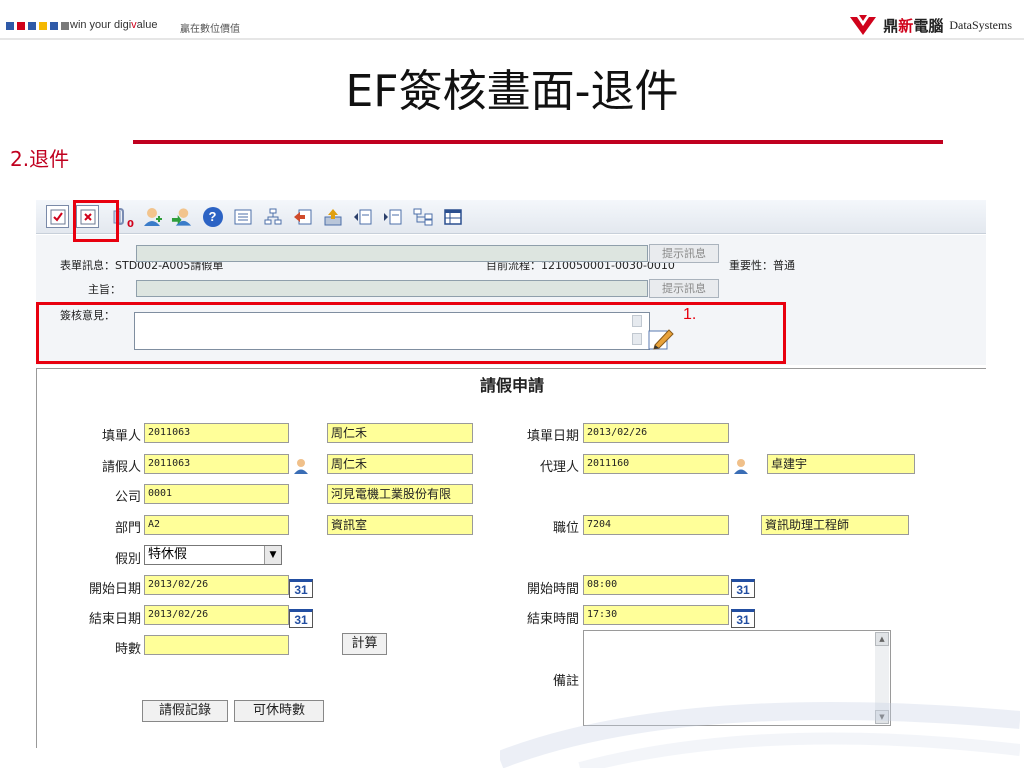  I want to click on logo-en-text: DataSystems, so click(980, 24).